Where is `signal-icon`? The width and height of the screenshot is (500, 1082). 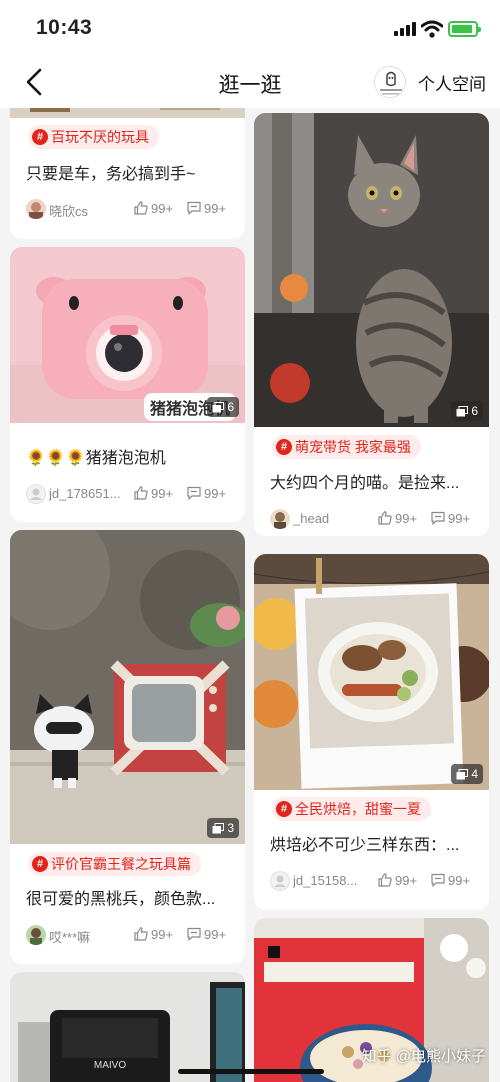
signal-icon is located at coordinates (405, 29).